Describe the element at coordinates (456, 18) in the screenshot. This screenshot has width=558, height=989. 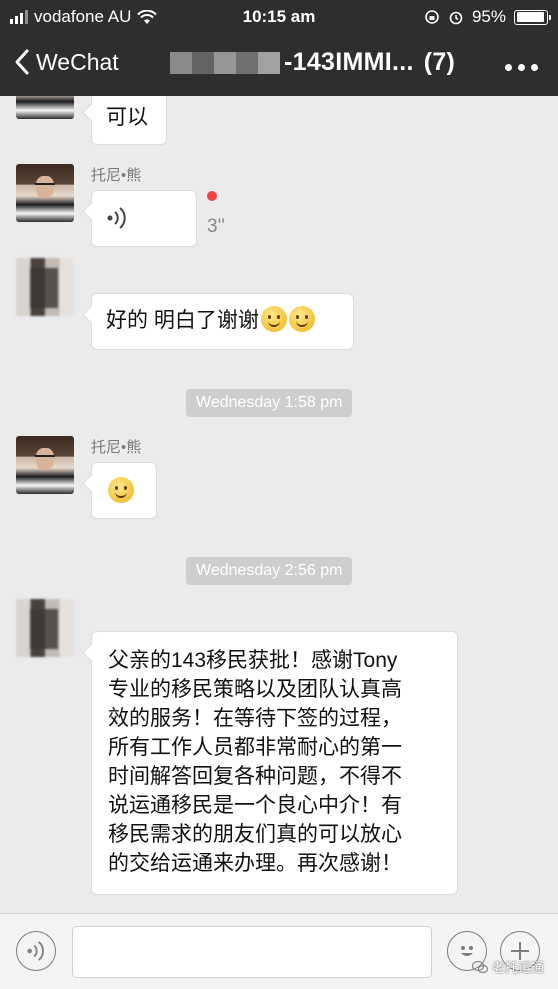
I see `alarm-icon` at that location.